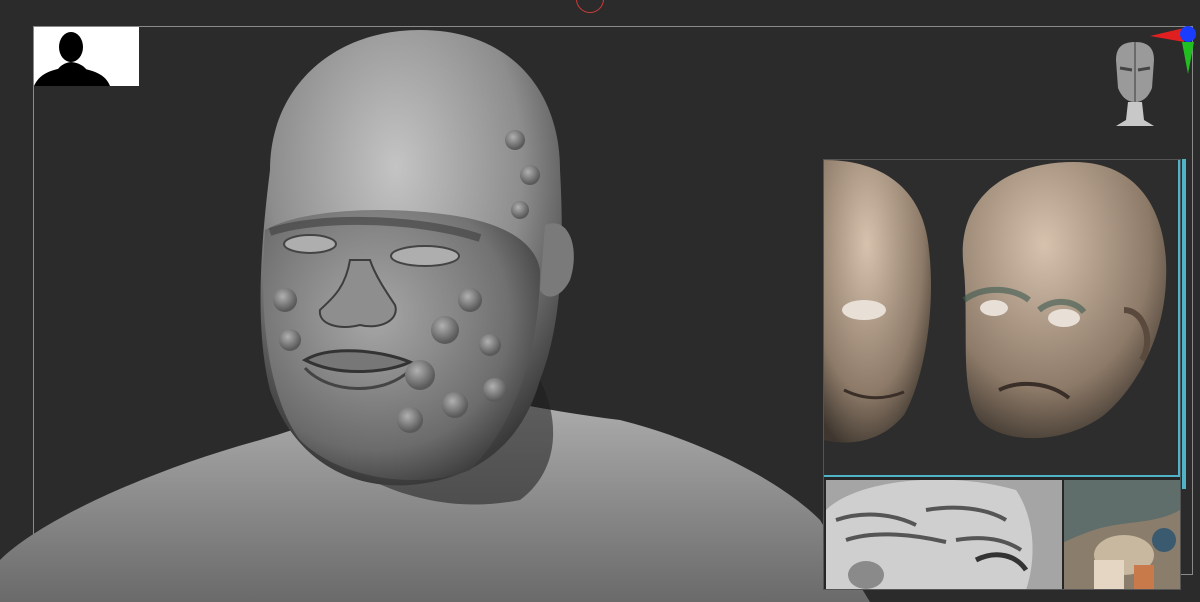  What do you see at coordinates (425, 256) in the screenshot?
I see `right-eye` at bounding box center [425, 256].